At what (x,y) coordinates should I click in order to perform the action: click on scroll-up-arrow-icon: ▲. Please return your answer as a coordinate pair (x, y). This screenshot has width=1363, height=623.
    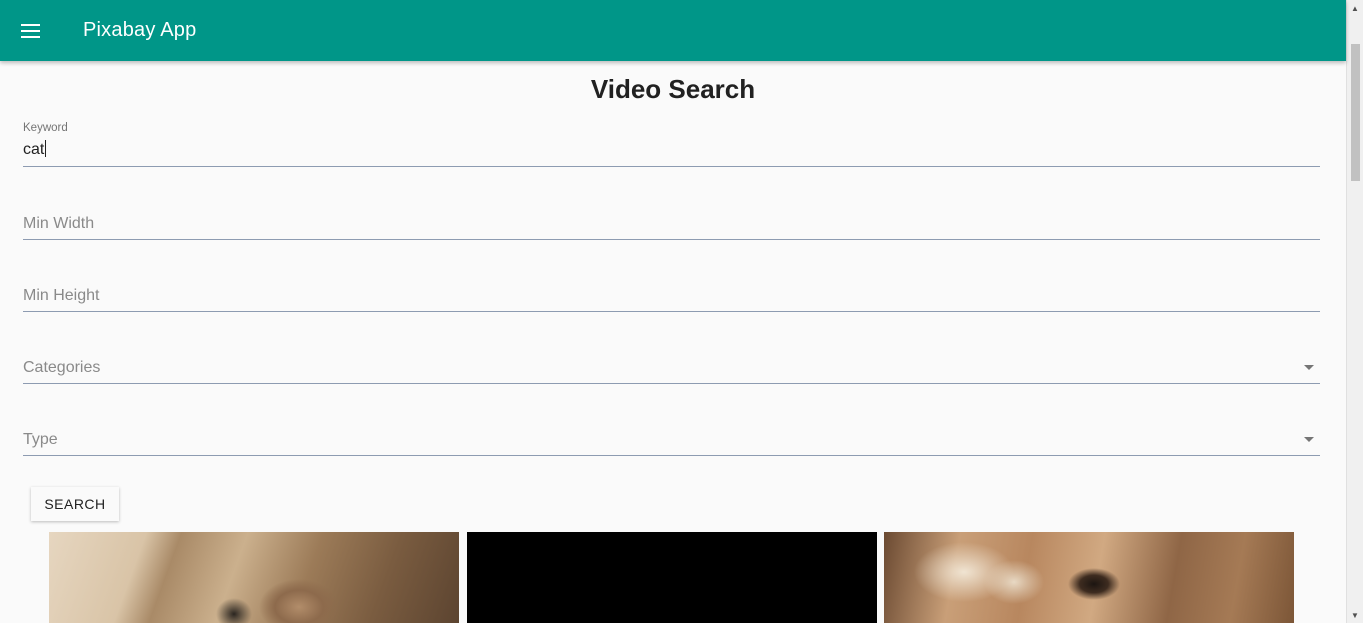
    Looking at the image, I should click on (1355, 8).